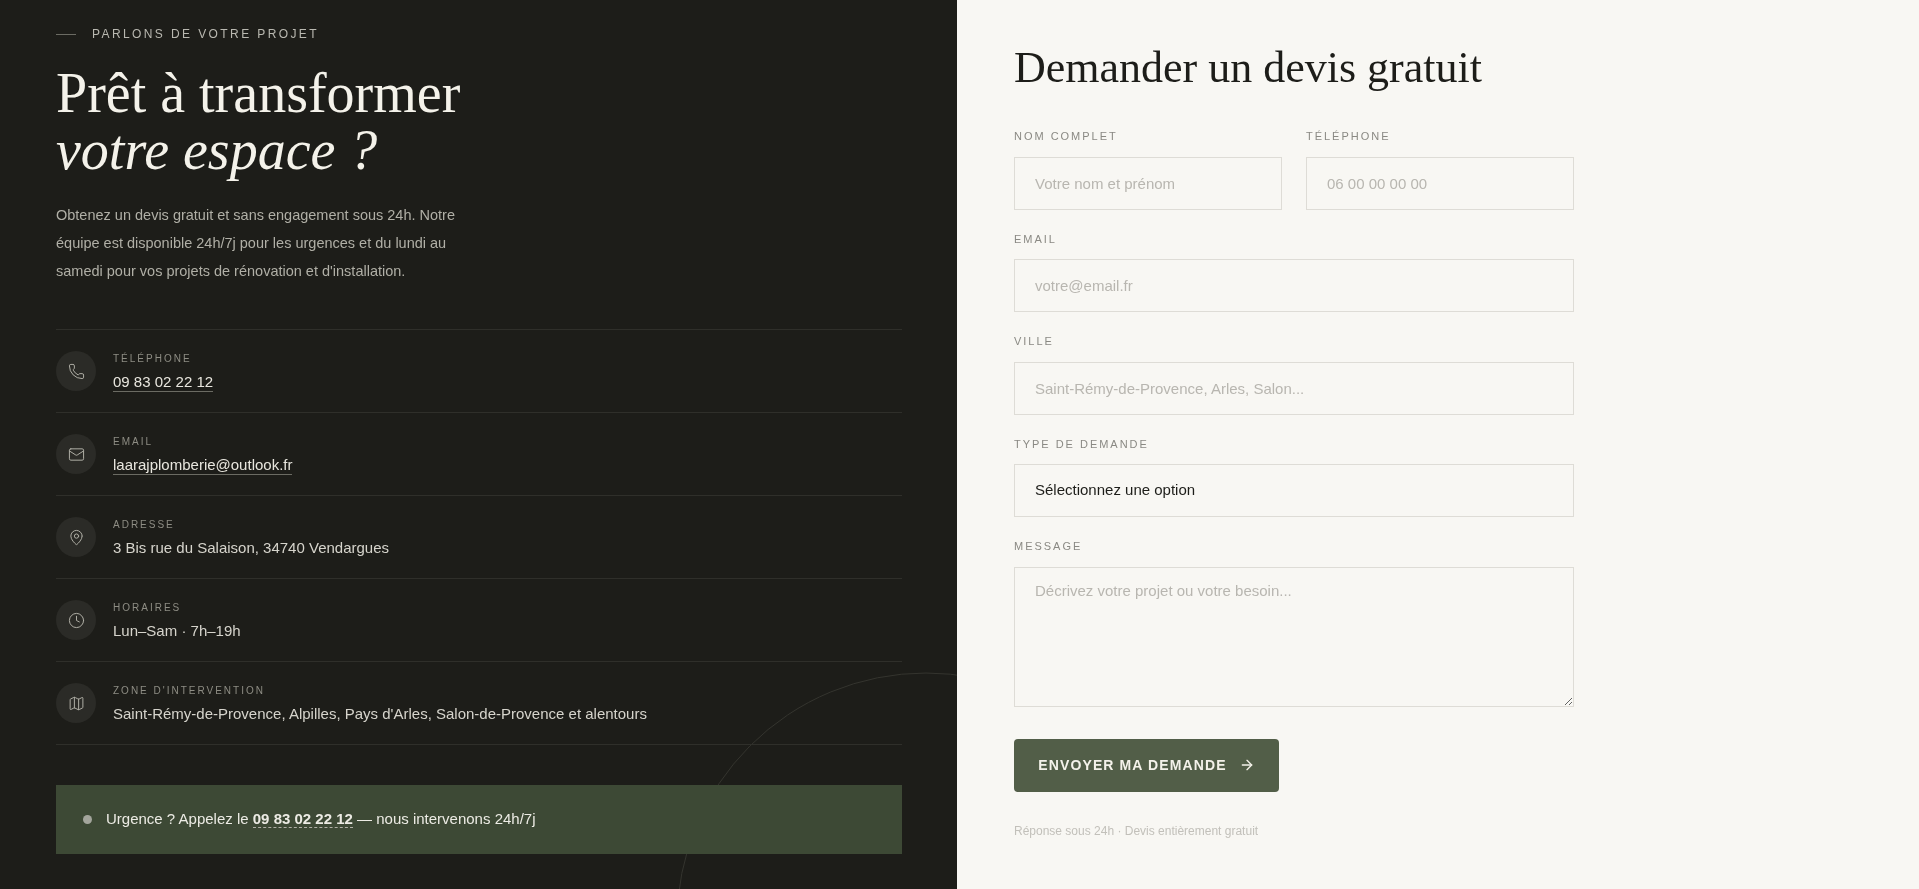 The image size is (1919, 889). Describe the element at coordinates (1146, 765) in the screenshot. I see `submit-button: ENVOYER MA DEMANDE` at that location.